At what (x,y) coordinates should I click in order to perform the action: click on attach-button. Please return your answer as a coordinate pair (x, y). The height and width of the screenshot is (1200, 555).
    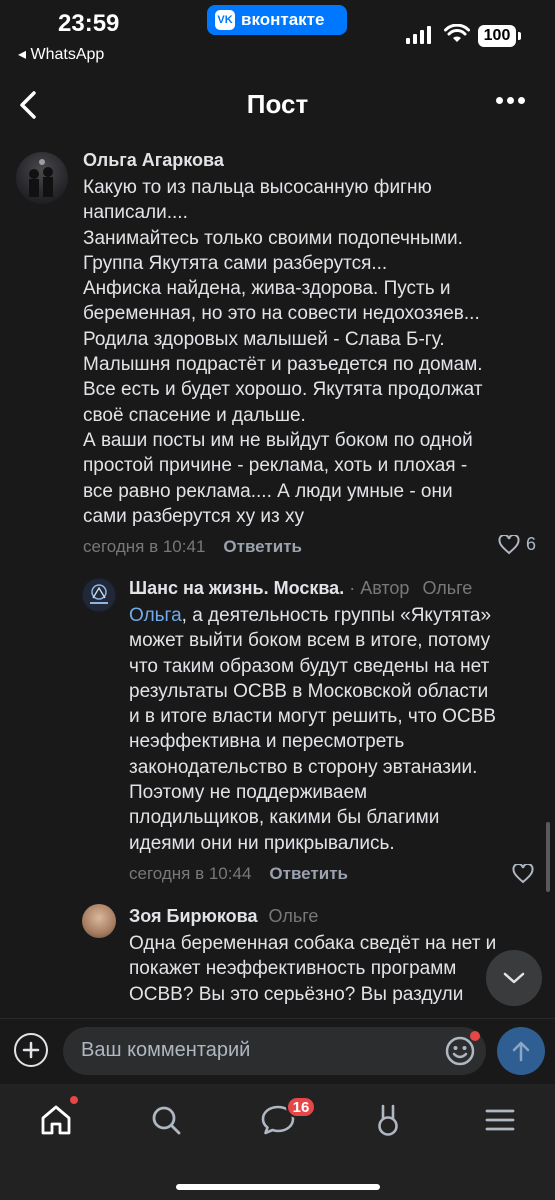
    Looking at the image, I should click on (31, 1050).